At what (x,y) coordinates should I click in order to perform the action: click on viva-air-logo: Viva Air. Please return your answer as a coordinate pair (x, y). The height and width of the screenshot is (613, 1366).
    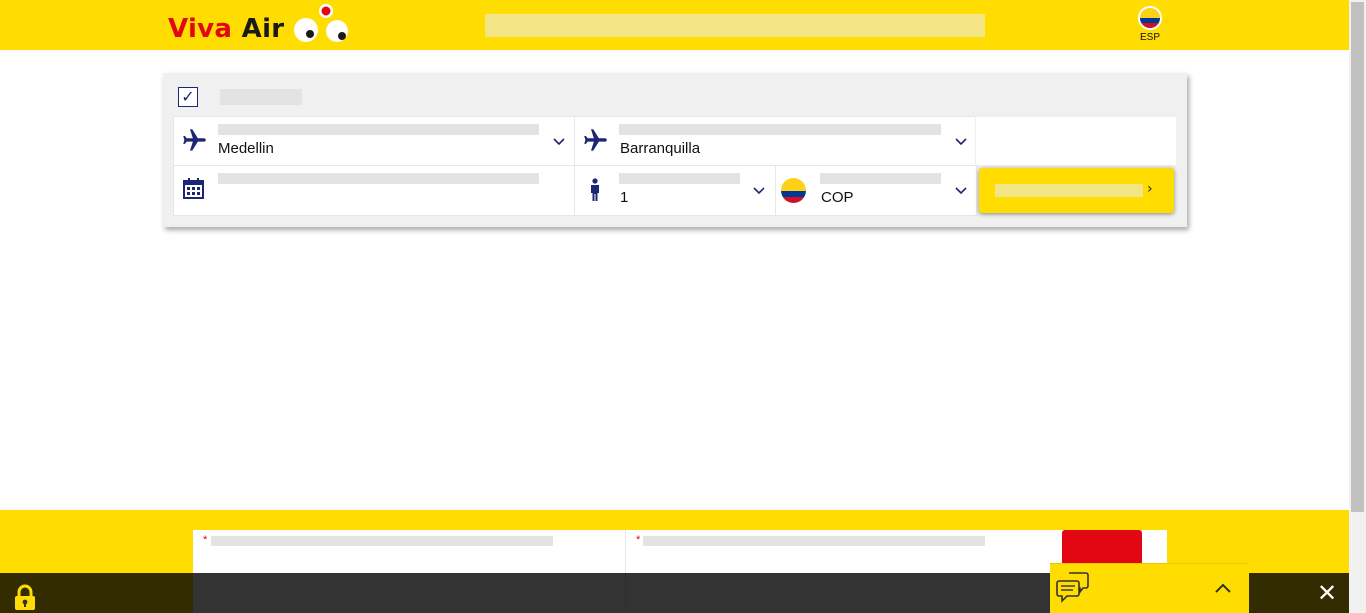
    Looking at the image, I should click on (260, 25).